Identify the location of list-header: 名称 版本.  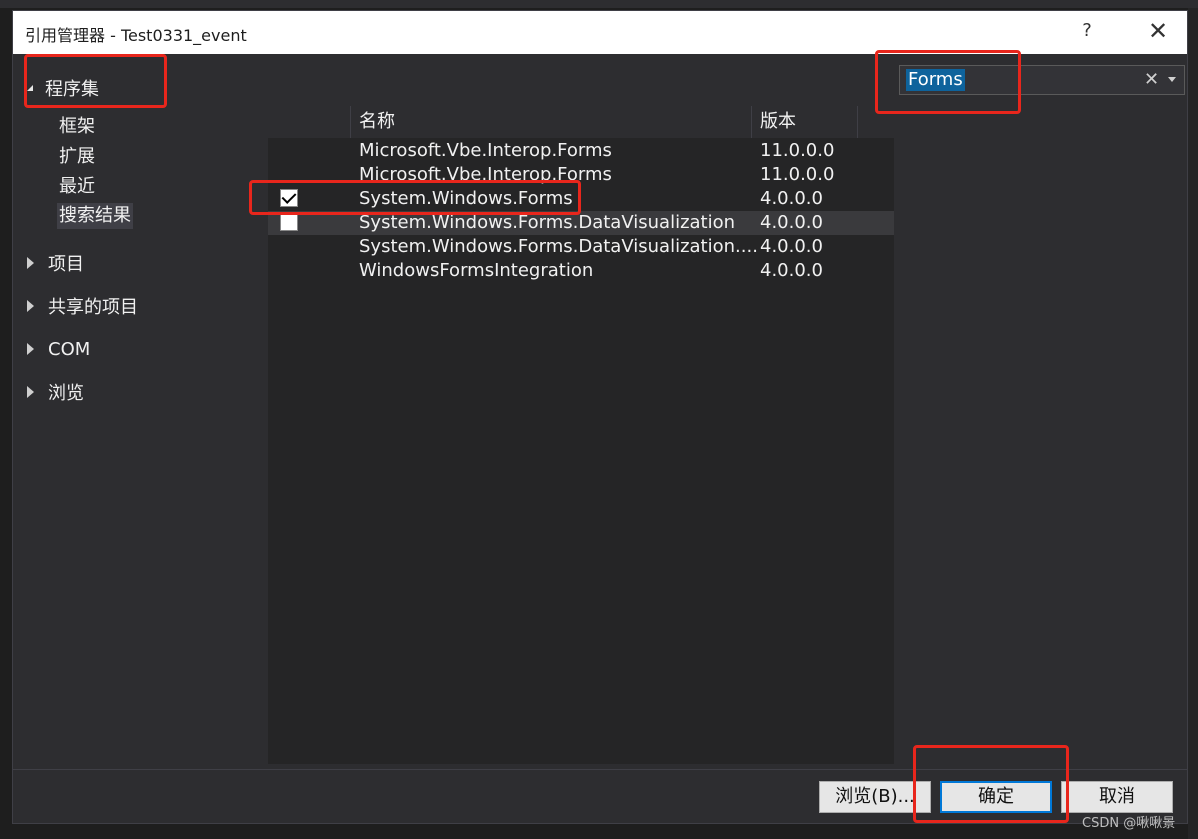
(581, 122).